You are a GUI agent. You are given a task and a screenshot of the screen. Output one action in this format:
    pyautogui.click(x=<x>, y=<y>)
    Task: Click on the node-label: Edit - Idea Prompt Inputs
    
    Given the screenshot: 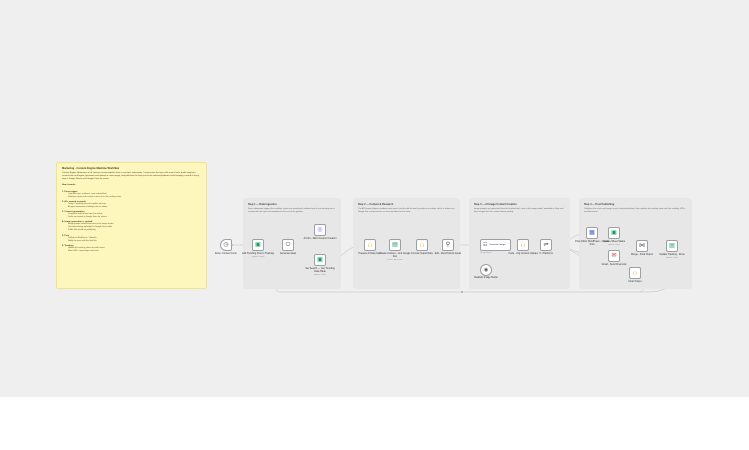 What is the action you would take?
    pyautogui.click(x=448, y=253)
    